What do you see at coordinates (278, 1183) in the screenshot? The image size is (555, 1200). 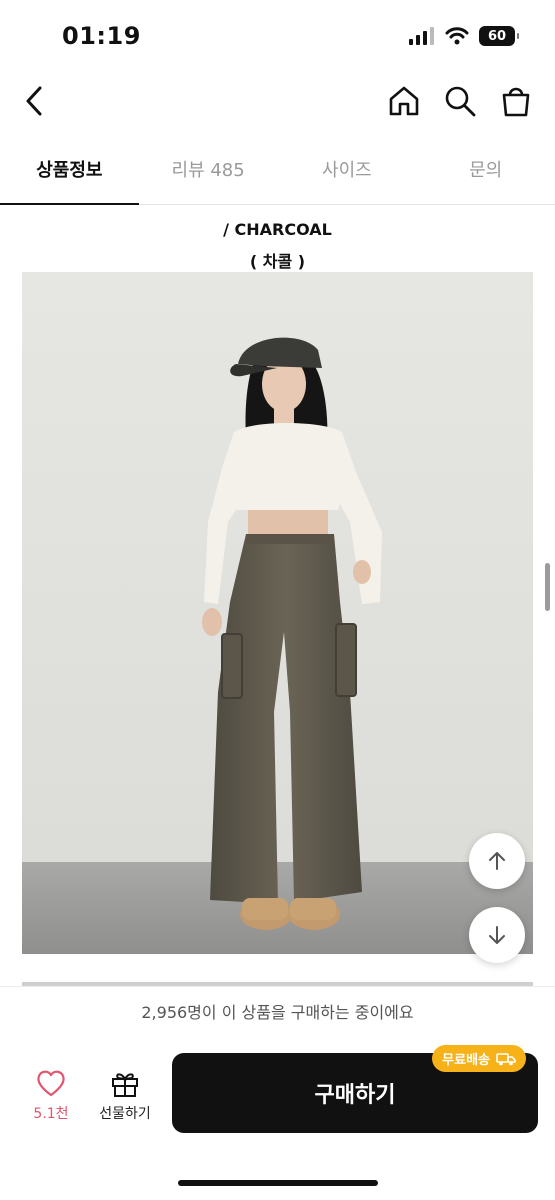 I see `home-indicator` at bounding box center [278, 1183].